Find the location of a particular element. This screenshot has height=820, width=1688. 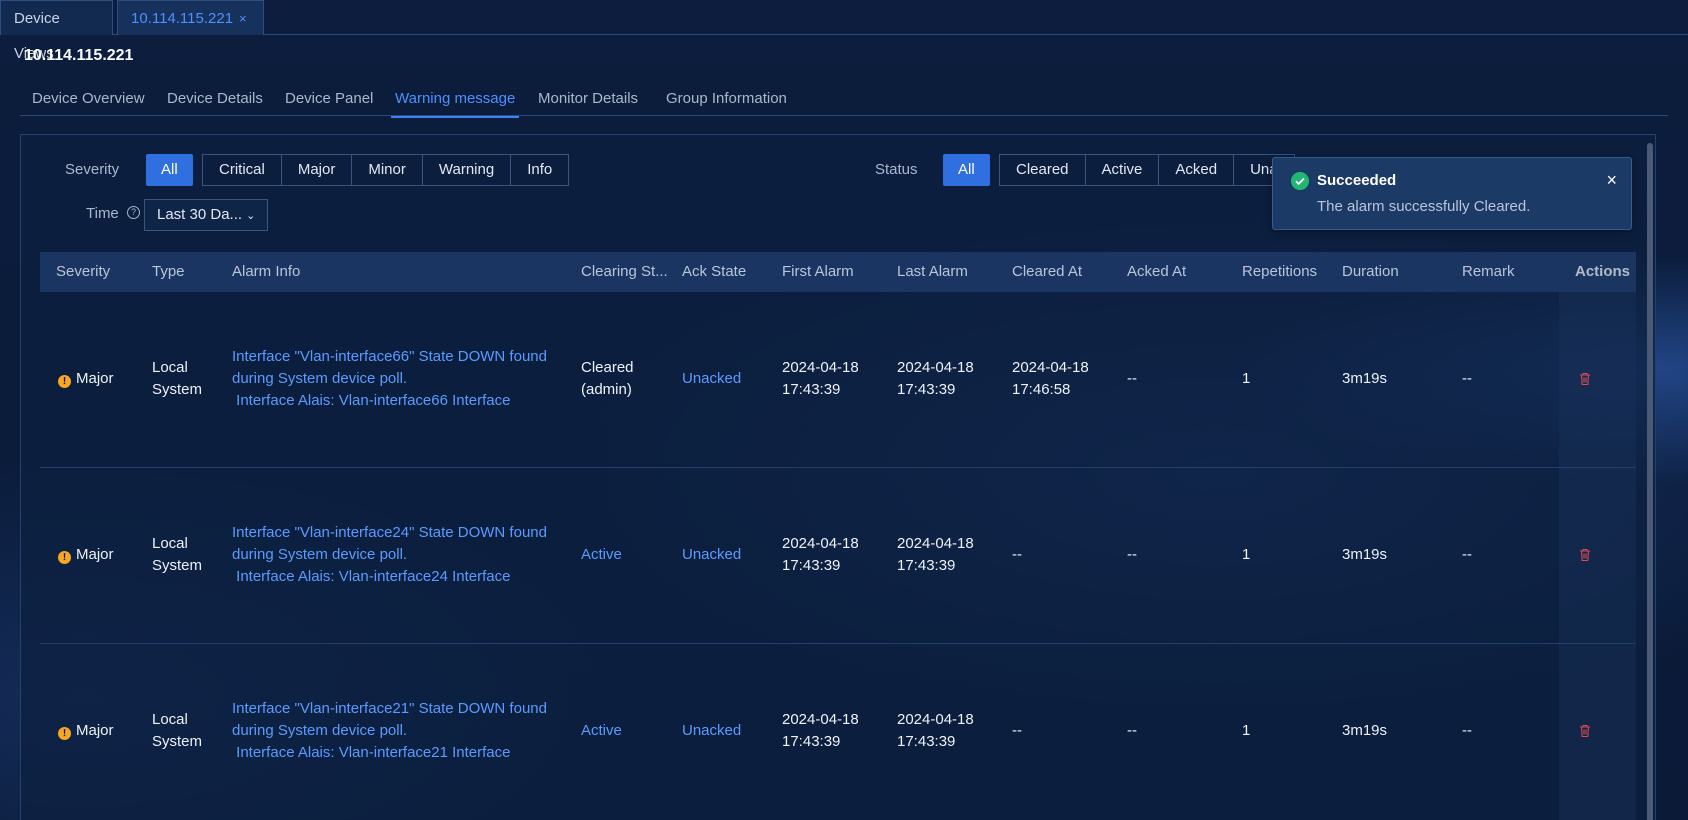

column-type: Type is located at coordinates (168, 272).